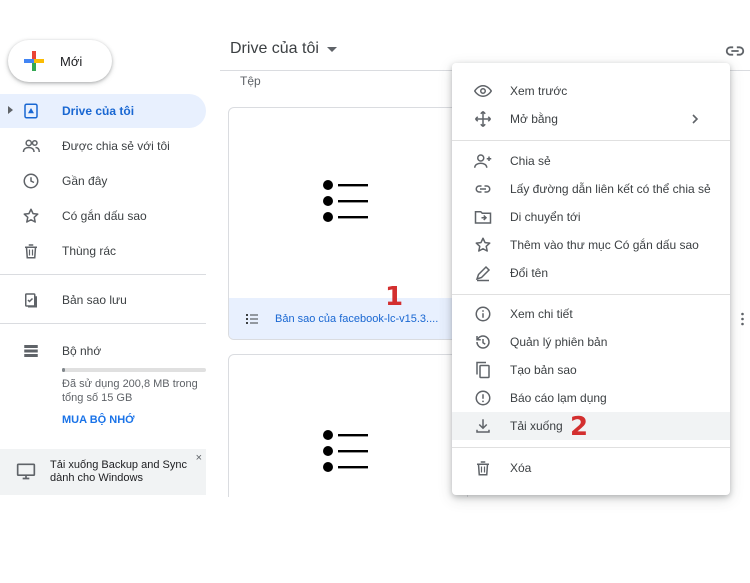 This screenshot has width=750, height=583. I want to click on sidebar-item-recent: Gần đây, so click(103, 181).